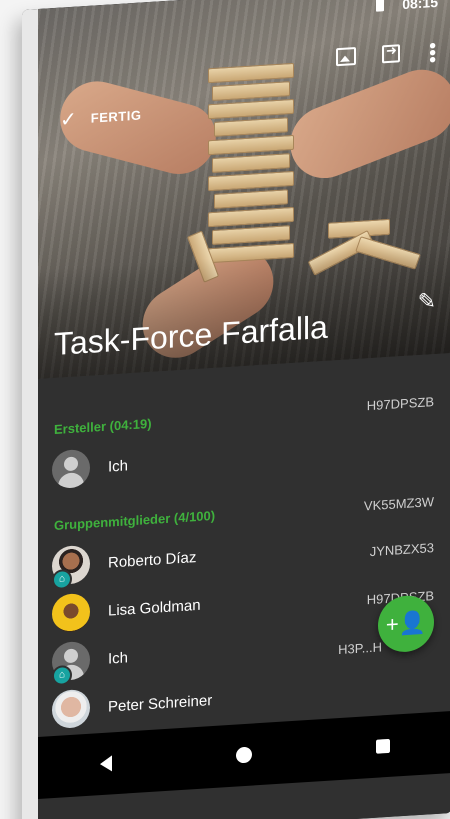 The image size is (450, 819). What do you see at coordinates (360, 648) in the screenshot?
I see `member-code: H3P...H` at bounding box center [360, 648].